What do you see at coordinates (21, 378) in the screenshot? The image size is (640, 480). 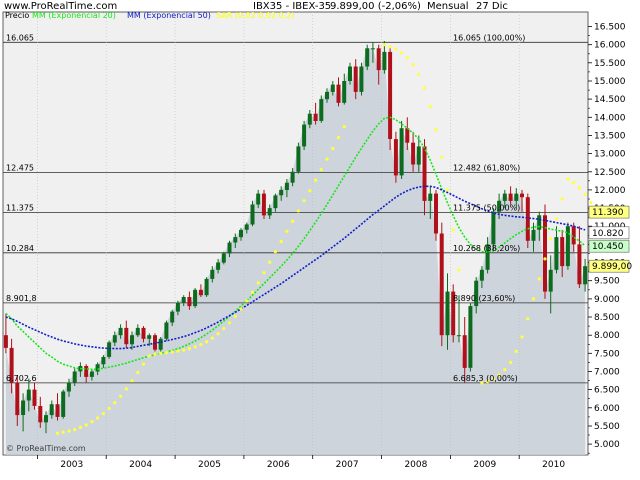 I see `level-label-left: 6.702,6` at bounding box center [21, 378].